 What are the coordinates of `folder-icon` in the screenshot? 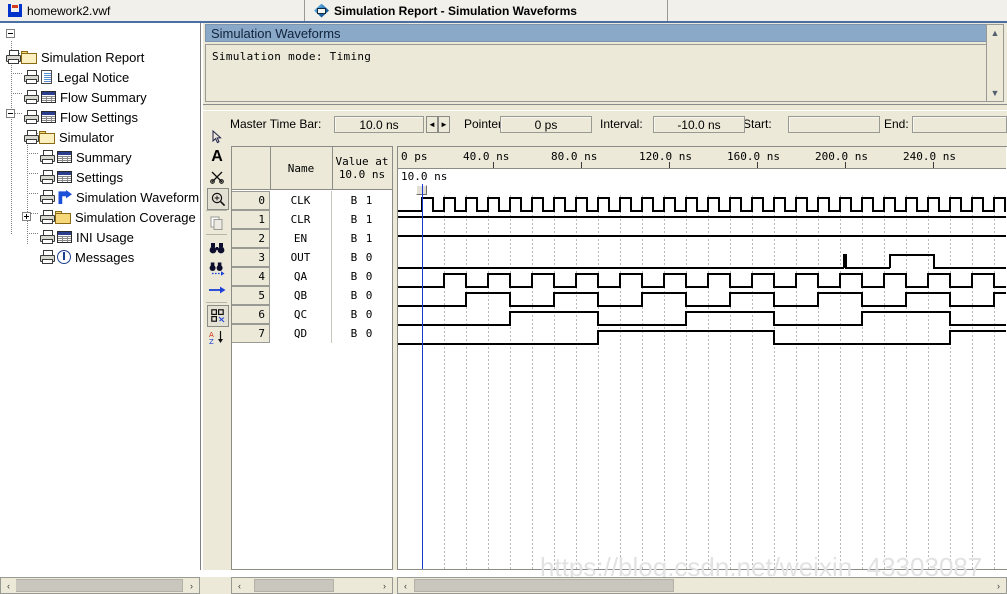 It's located at (29, 57).